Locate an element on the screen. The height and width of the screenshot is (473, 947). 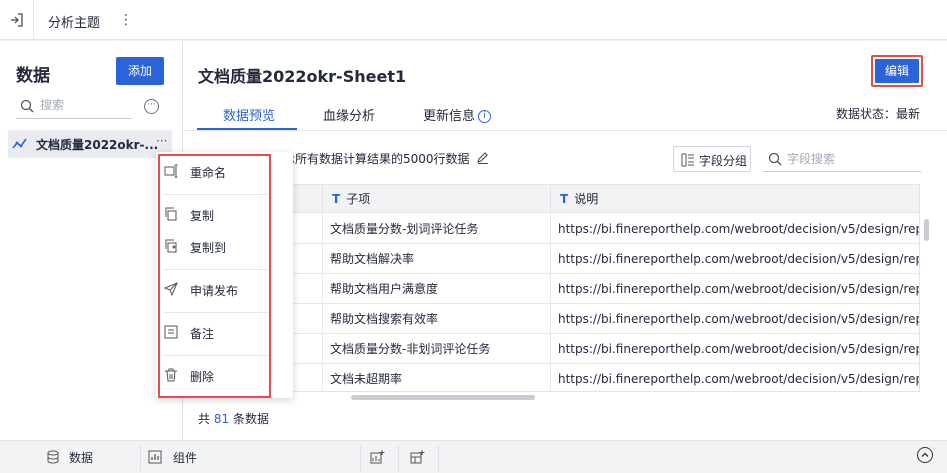
exit-icon is located at coordinates (16, 20).